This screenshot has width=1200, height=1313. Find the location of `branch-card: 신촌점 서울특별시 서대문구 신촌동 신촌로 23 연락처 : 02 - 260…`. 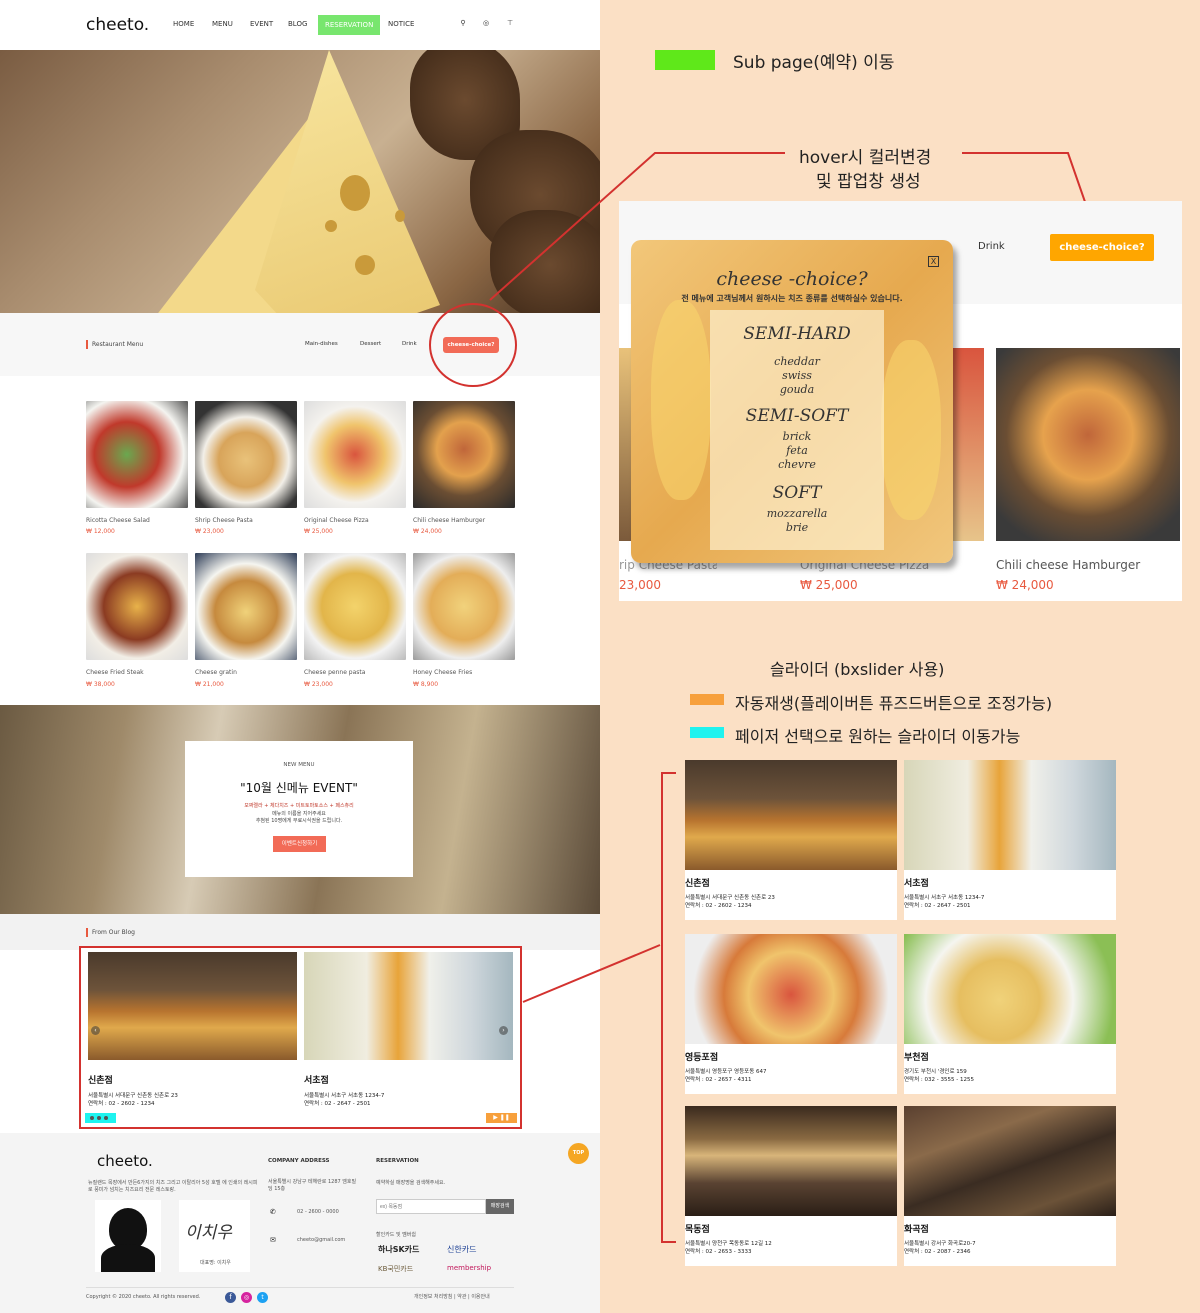

branch-card: 신촌점 서울특별시 서대문구 신촌동 신촌로 23 연락처 : 02 - 260… is located at coordinates (791, 895).